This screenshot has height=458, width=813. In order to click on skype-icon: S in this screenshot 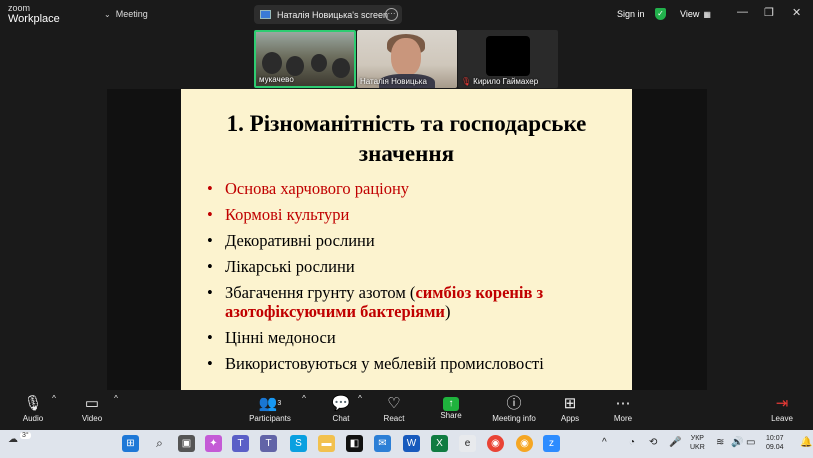, I will do `click(298, 443)`.